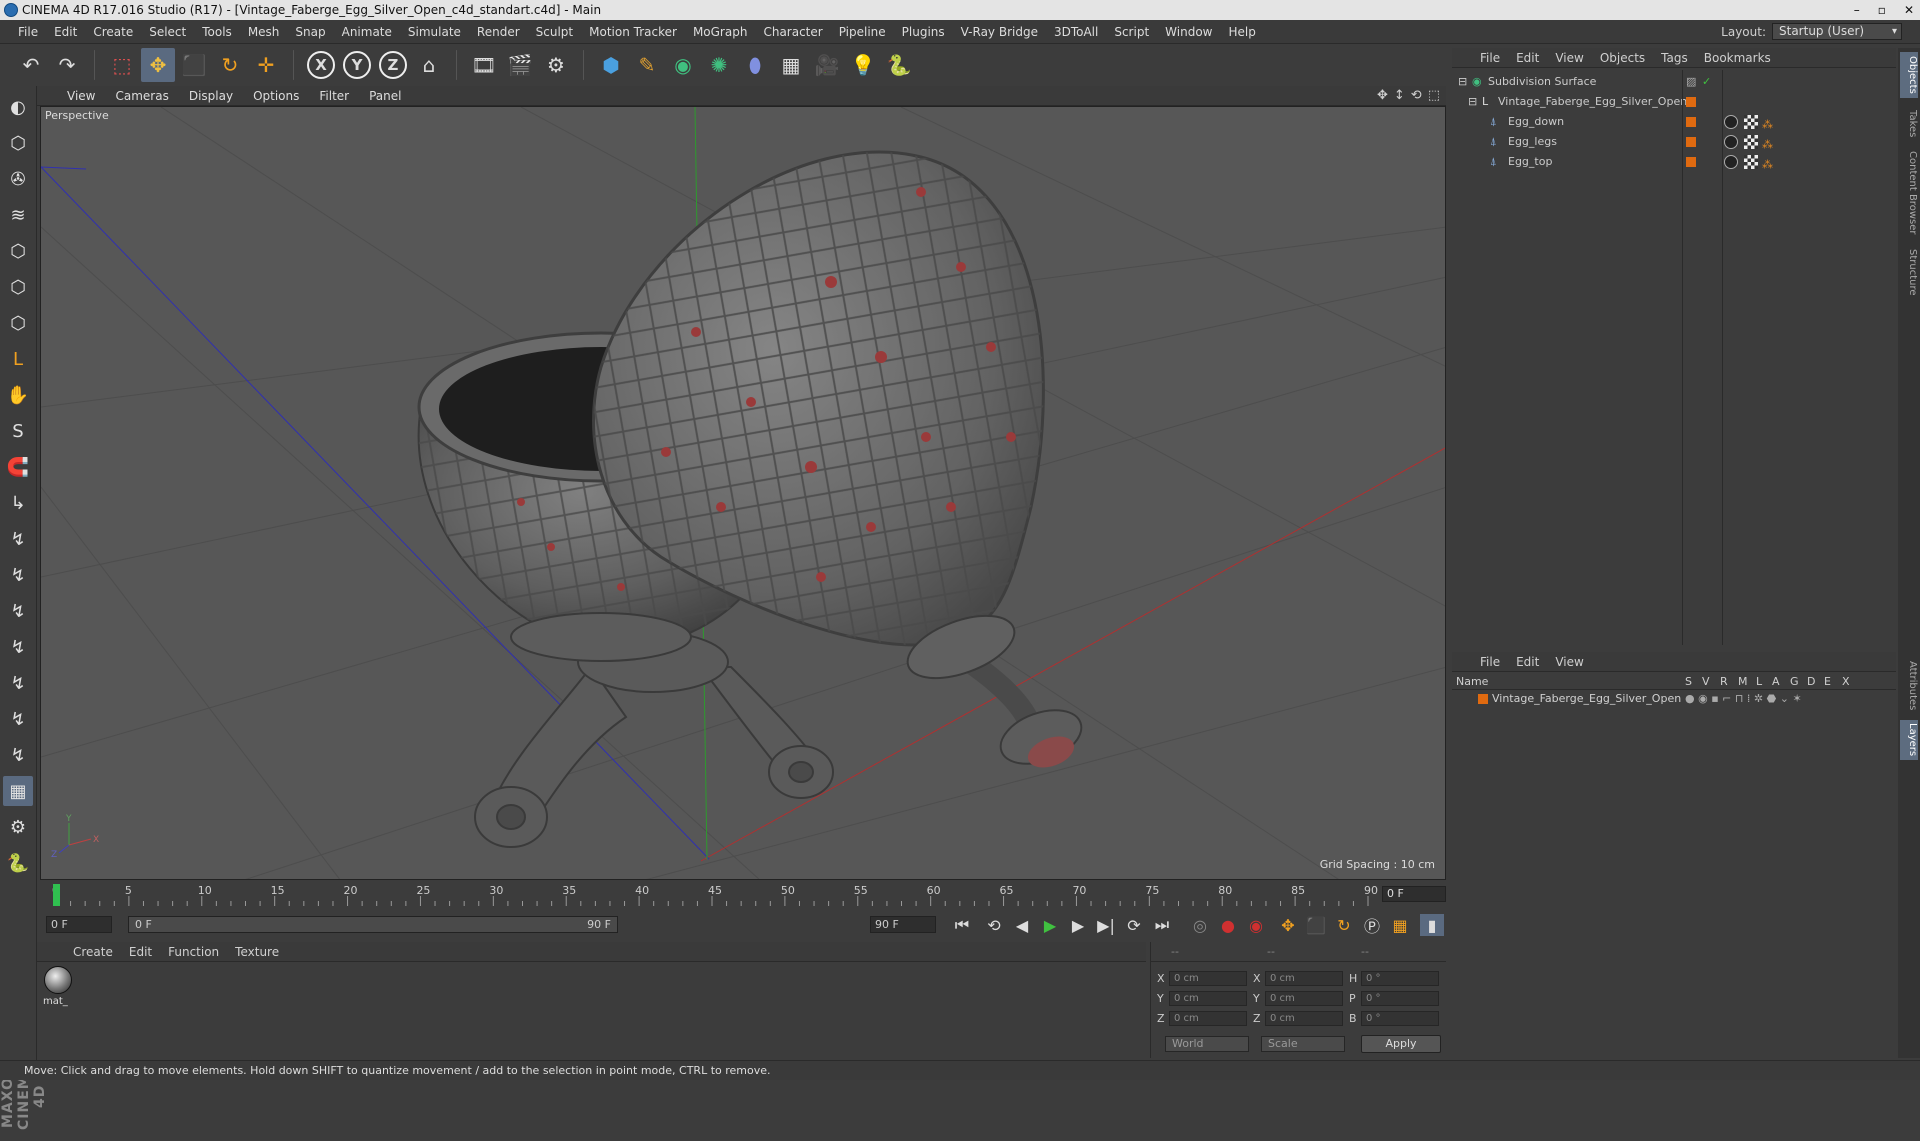 The image size is (1920, 1141). What do you see at coordinates (18, 107) in the screenshot?
I see `make-editable-icon: ◐` at bounding box center [18, 107].